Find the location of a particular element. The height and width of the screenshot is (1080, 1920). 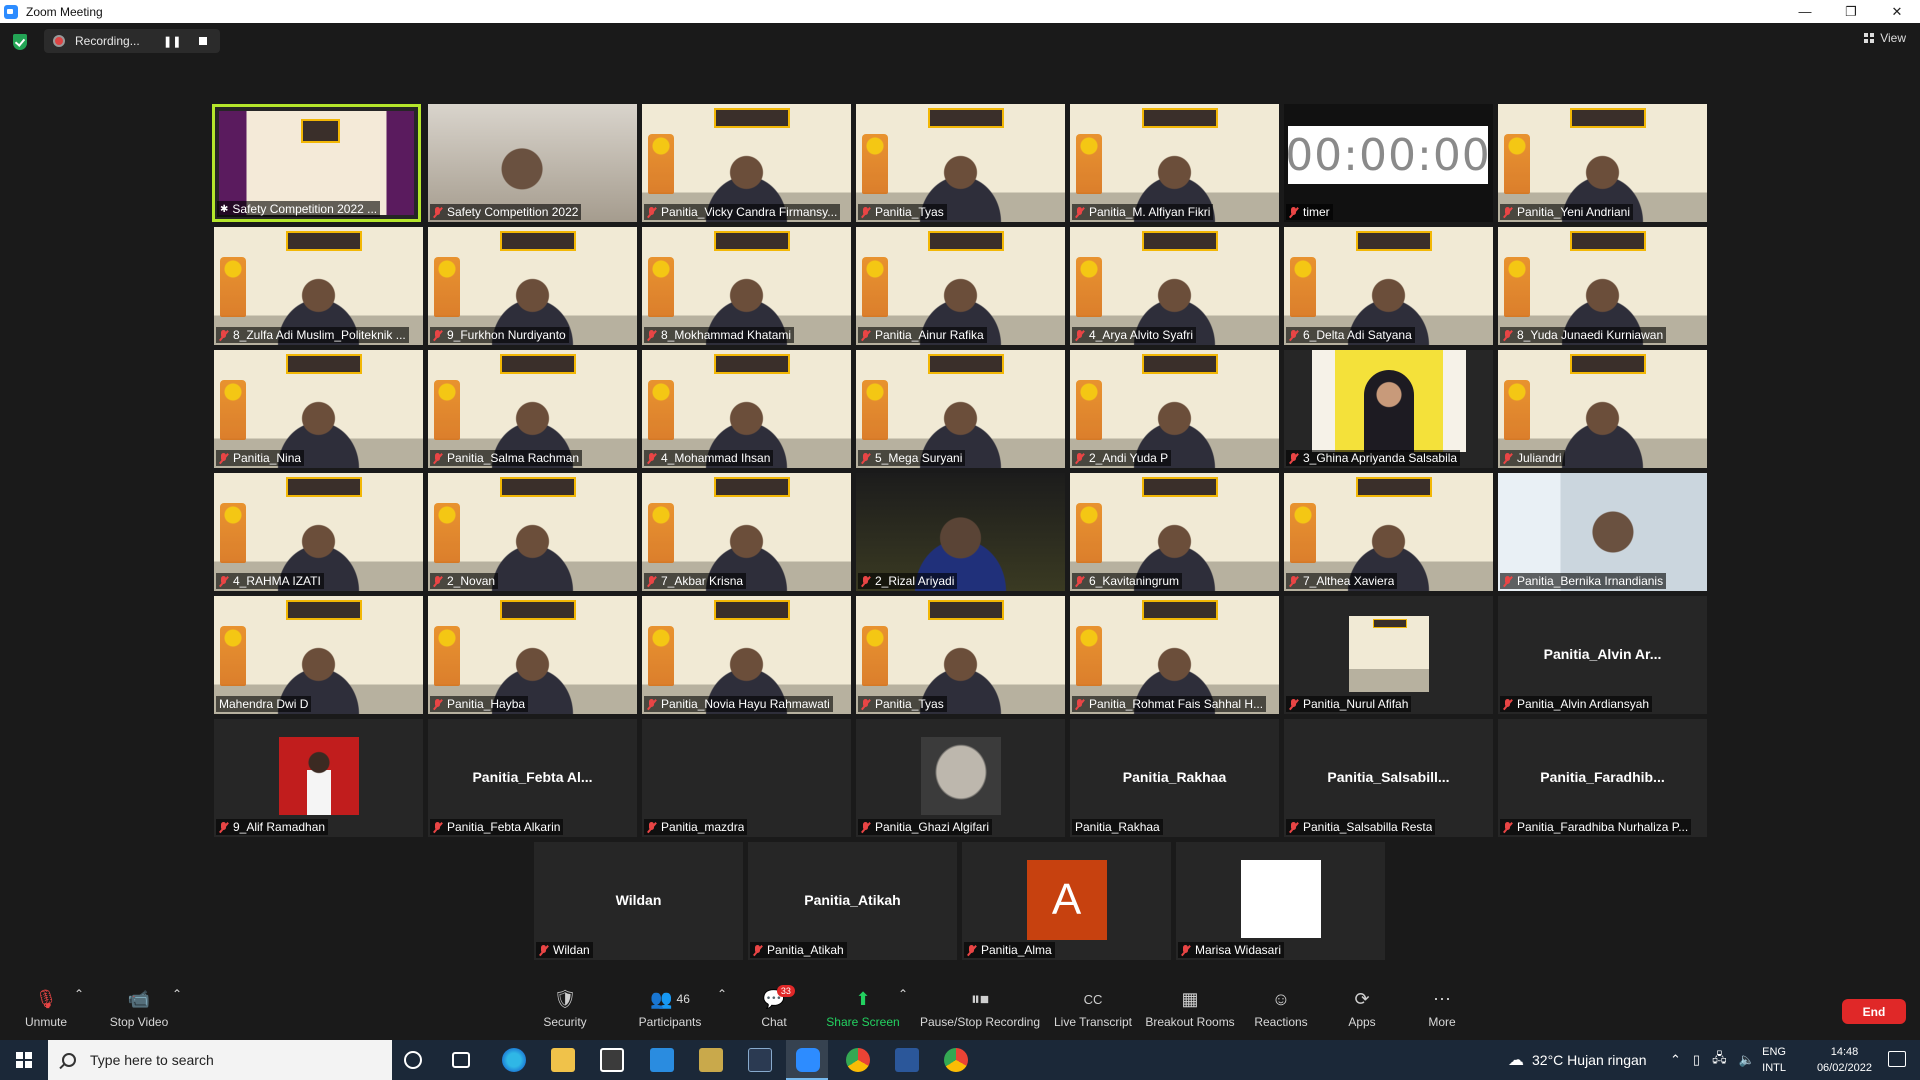

language-indicator: ENG INTL is located at coordinates (1774, 1060).